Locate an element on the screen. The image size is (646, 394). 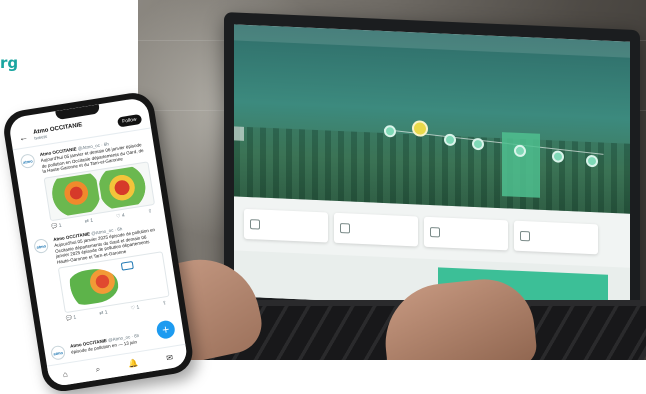
follow-button: Follow is located at coordinates (129, 120).